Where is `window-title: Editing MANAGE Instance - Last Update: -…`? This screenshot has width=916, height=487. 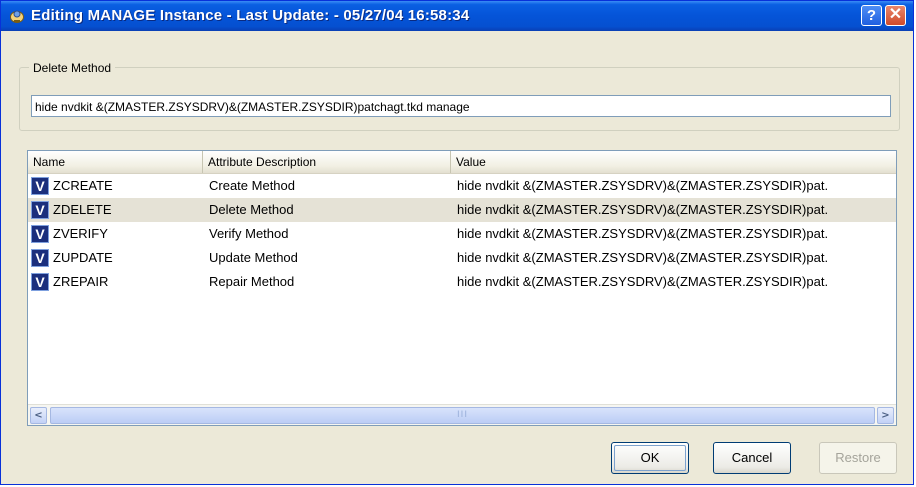
window-title: Editing MANAGE Instance - Last Update: -… is located at coordinates (250, 15).